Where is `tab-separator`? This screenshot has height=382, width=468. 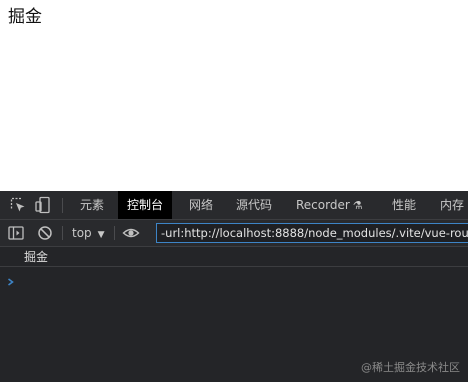 tab-separator is located at coordinates (62, 205).